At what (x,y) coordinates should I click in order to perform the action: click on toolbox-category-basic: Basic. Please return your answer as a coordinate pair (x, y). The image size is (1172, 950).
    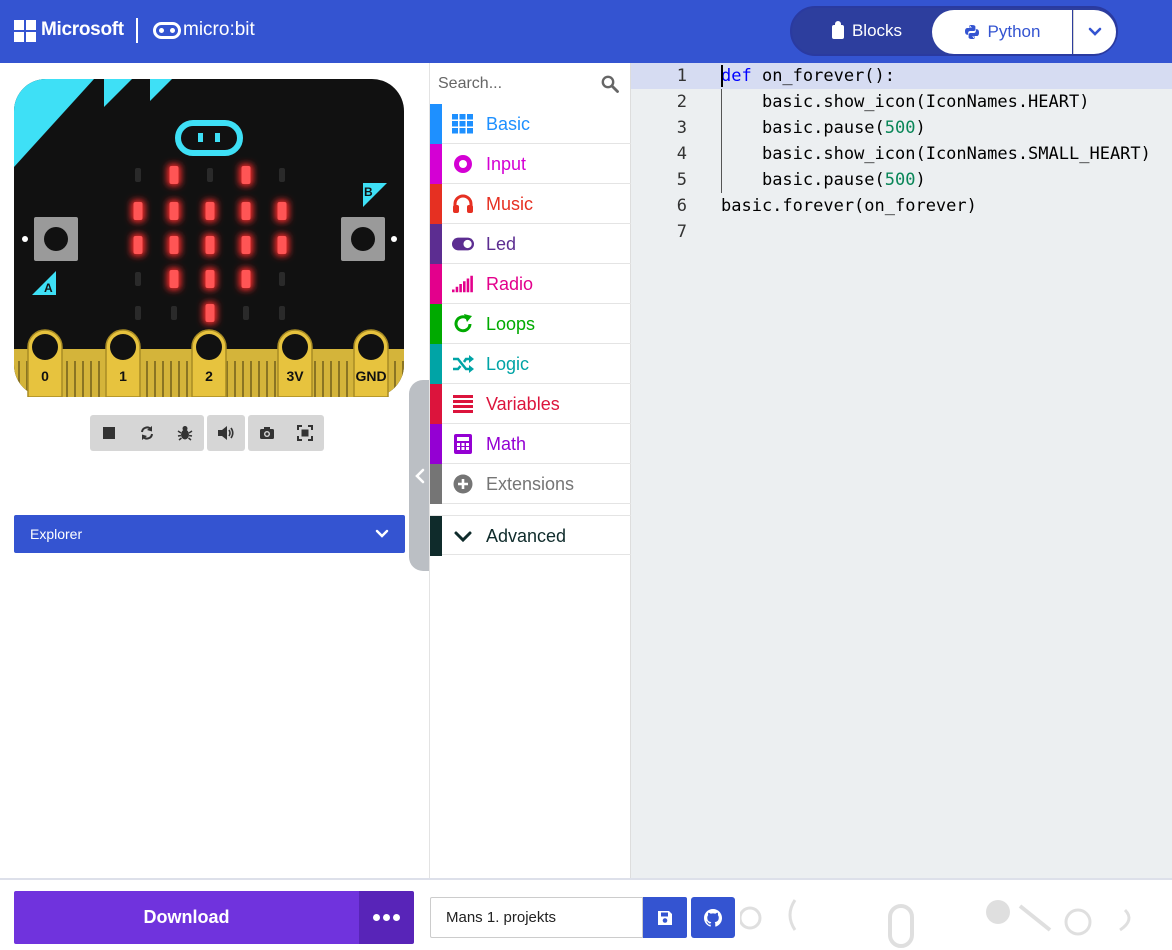
    Looking at the image, I should click on (530, 124).